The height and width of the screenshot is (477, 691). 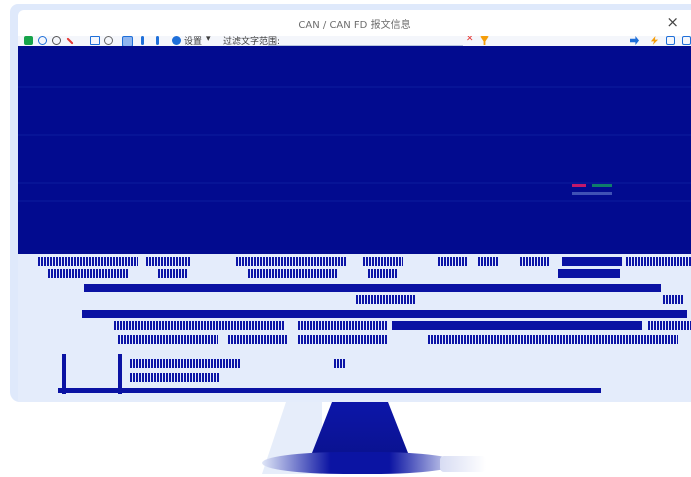 What do you see at coordinates (108, 40) in the screenshot?
I see `clock-icon` at bounding box center [108, 40].